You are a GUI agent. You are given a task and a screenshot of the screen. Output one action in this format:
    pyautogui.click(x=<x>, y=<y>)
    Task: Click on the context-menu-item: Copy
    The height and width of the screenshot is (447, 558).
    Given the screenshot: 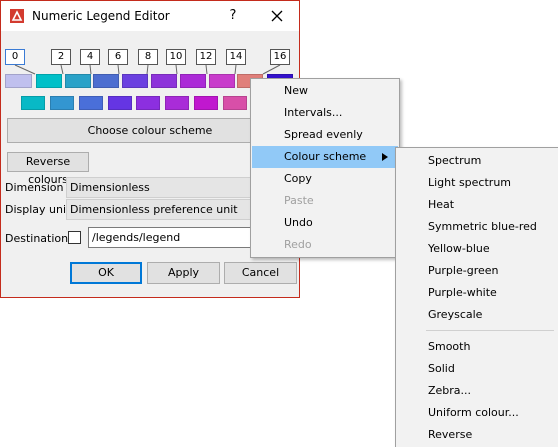 What is the action you would take?
    pyautogui.click(x=325, y=179)
    